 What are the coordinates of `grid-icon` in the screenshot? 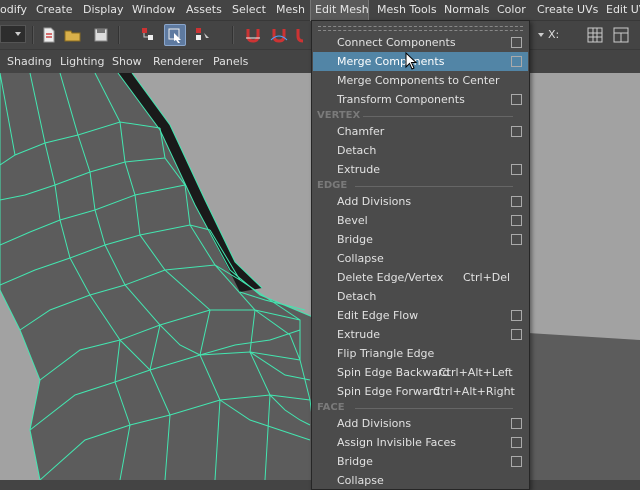 It's located at (595, 35).